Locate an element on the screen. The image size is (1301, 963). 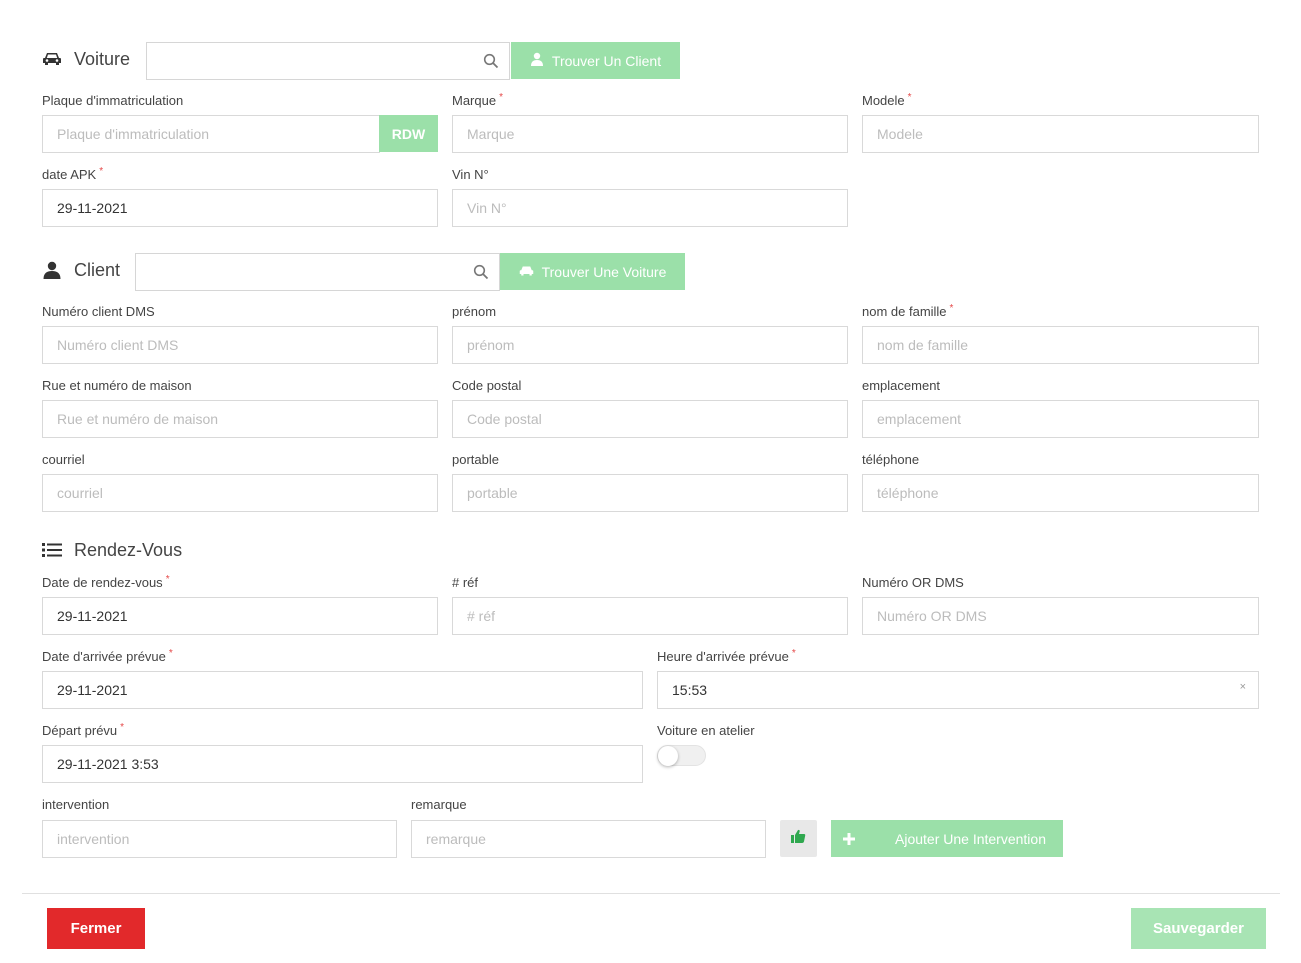
rue-label: Rue et numéro de maison is located at coordinates (117, 385).